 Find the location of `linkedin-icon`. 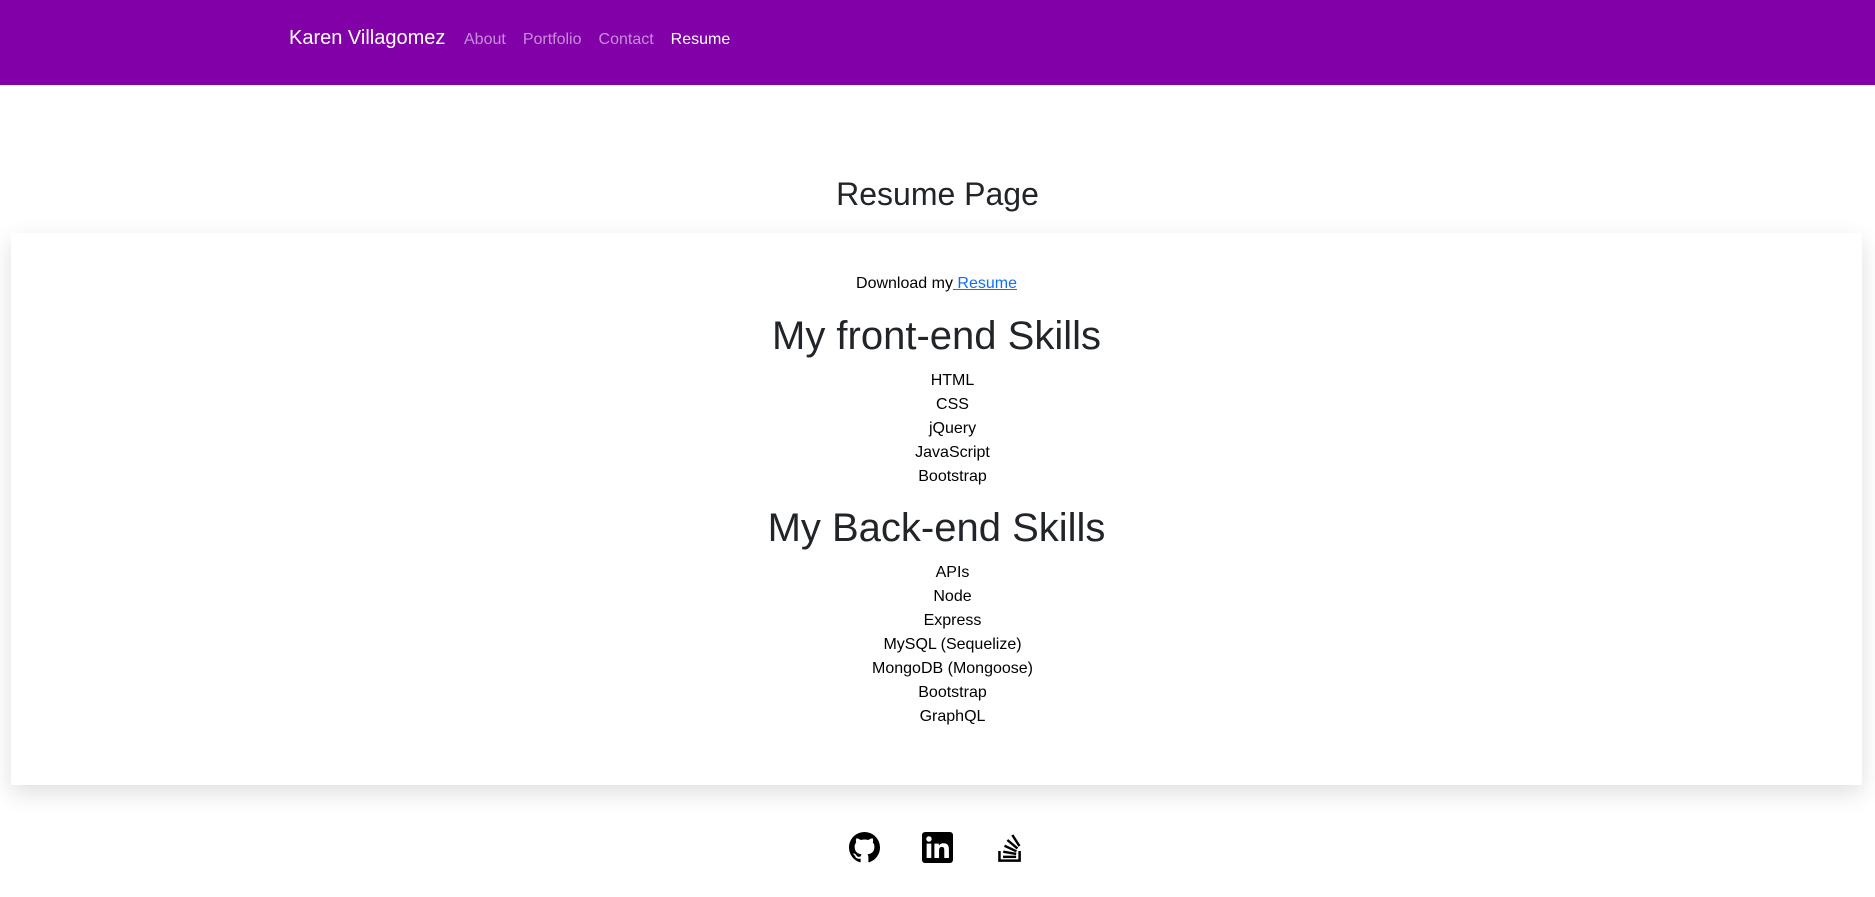

linkedin-icon is located at coordinates (937, 847).